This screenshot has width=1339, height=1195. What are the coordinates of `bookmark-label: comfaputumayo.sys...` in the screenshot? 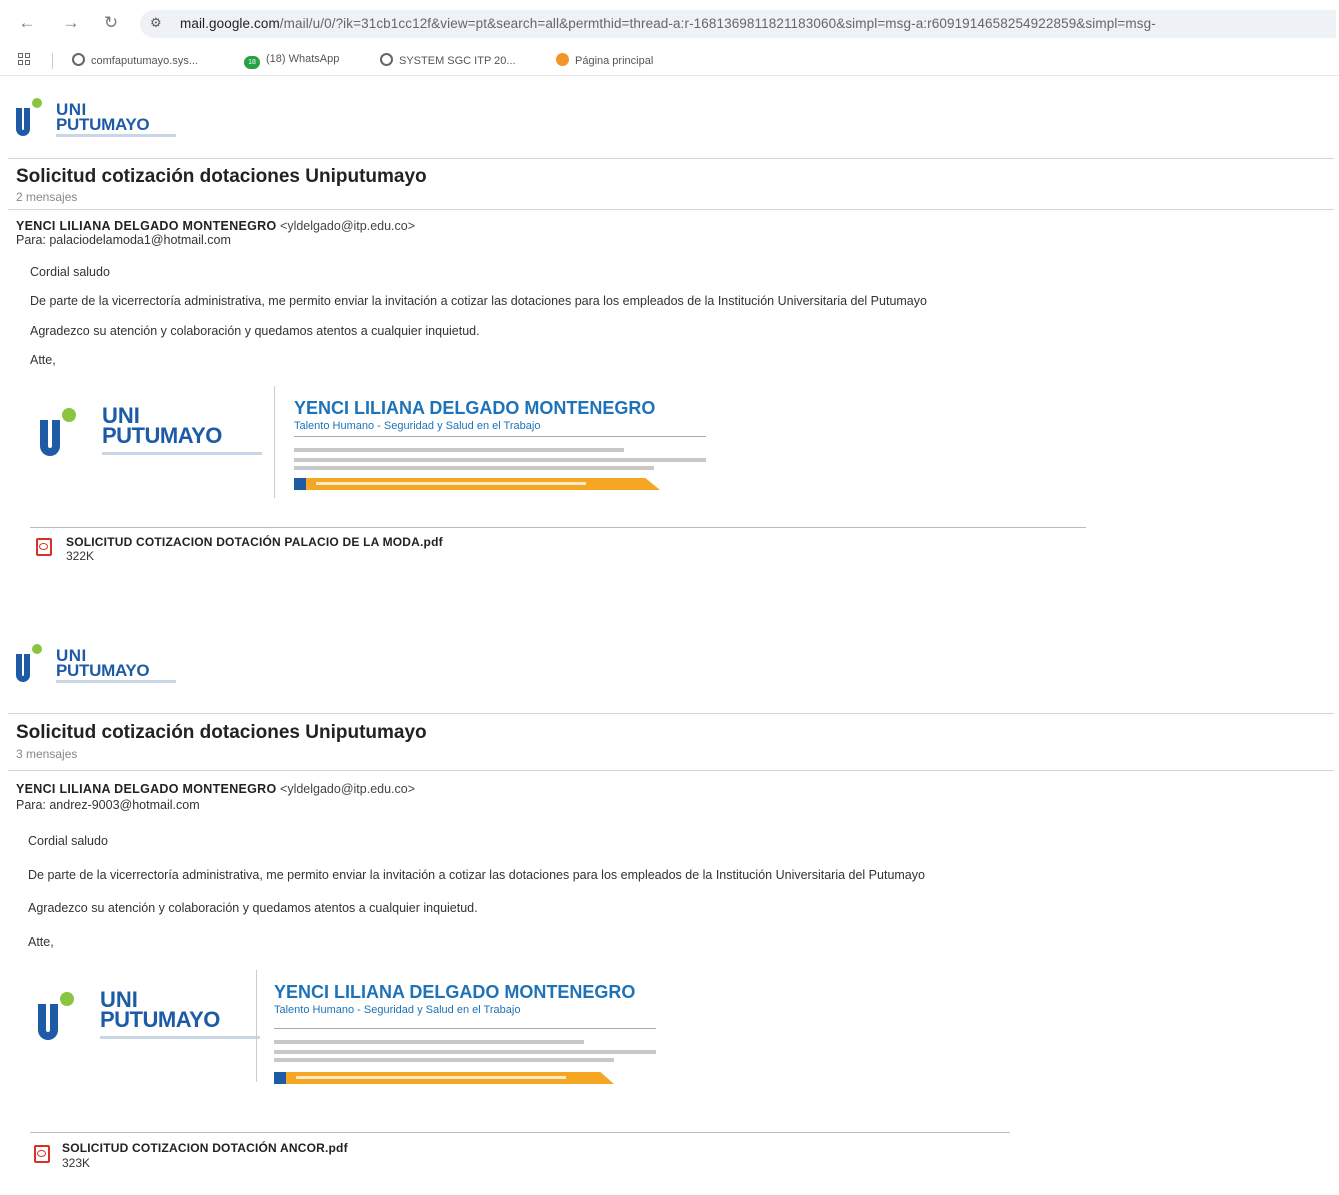 It's located at (144, 61).